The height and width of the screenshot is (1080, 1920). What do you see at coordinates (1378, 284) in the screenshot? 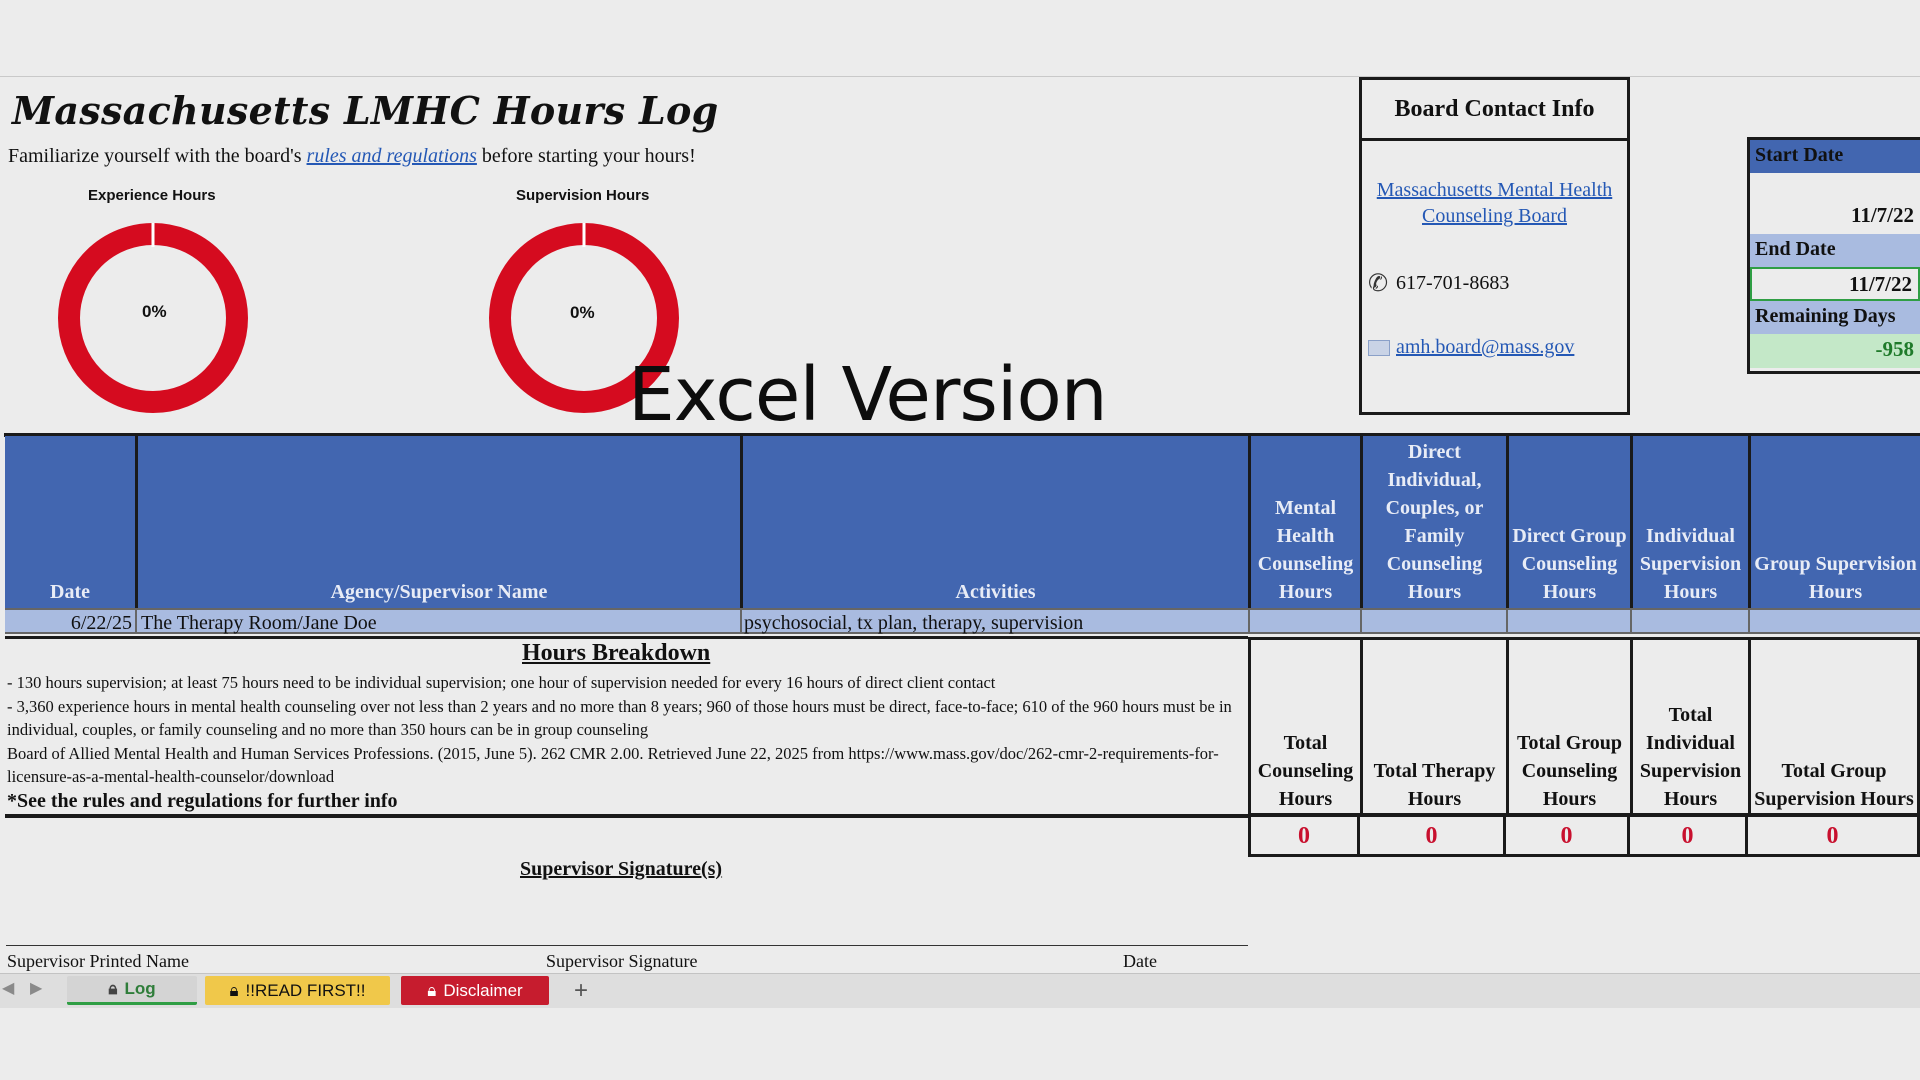
I see `phone-icon: ✆` at bounding box center [1378, 284].